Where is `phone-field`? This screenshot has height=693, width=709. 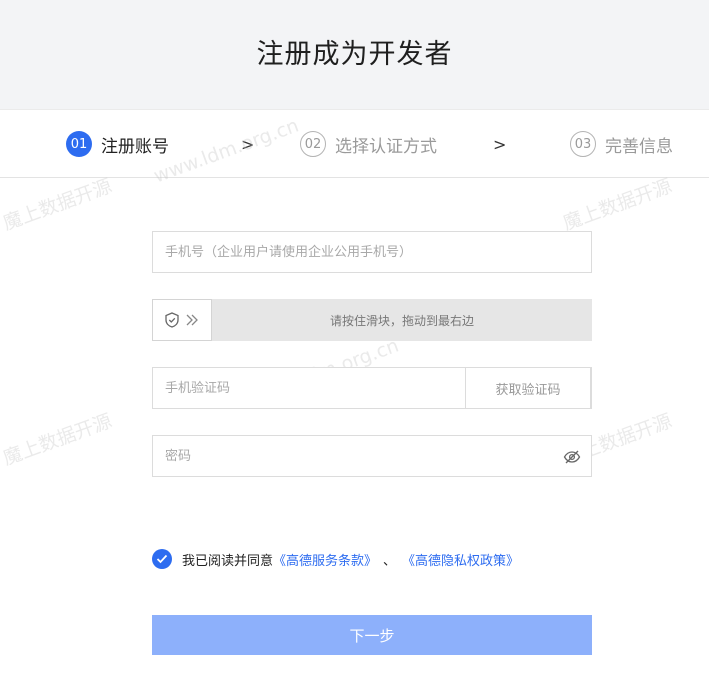
phone-field is located at coordinates (372, 252).